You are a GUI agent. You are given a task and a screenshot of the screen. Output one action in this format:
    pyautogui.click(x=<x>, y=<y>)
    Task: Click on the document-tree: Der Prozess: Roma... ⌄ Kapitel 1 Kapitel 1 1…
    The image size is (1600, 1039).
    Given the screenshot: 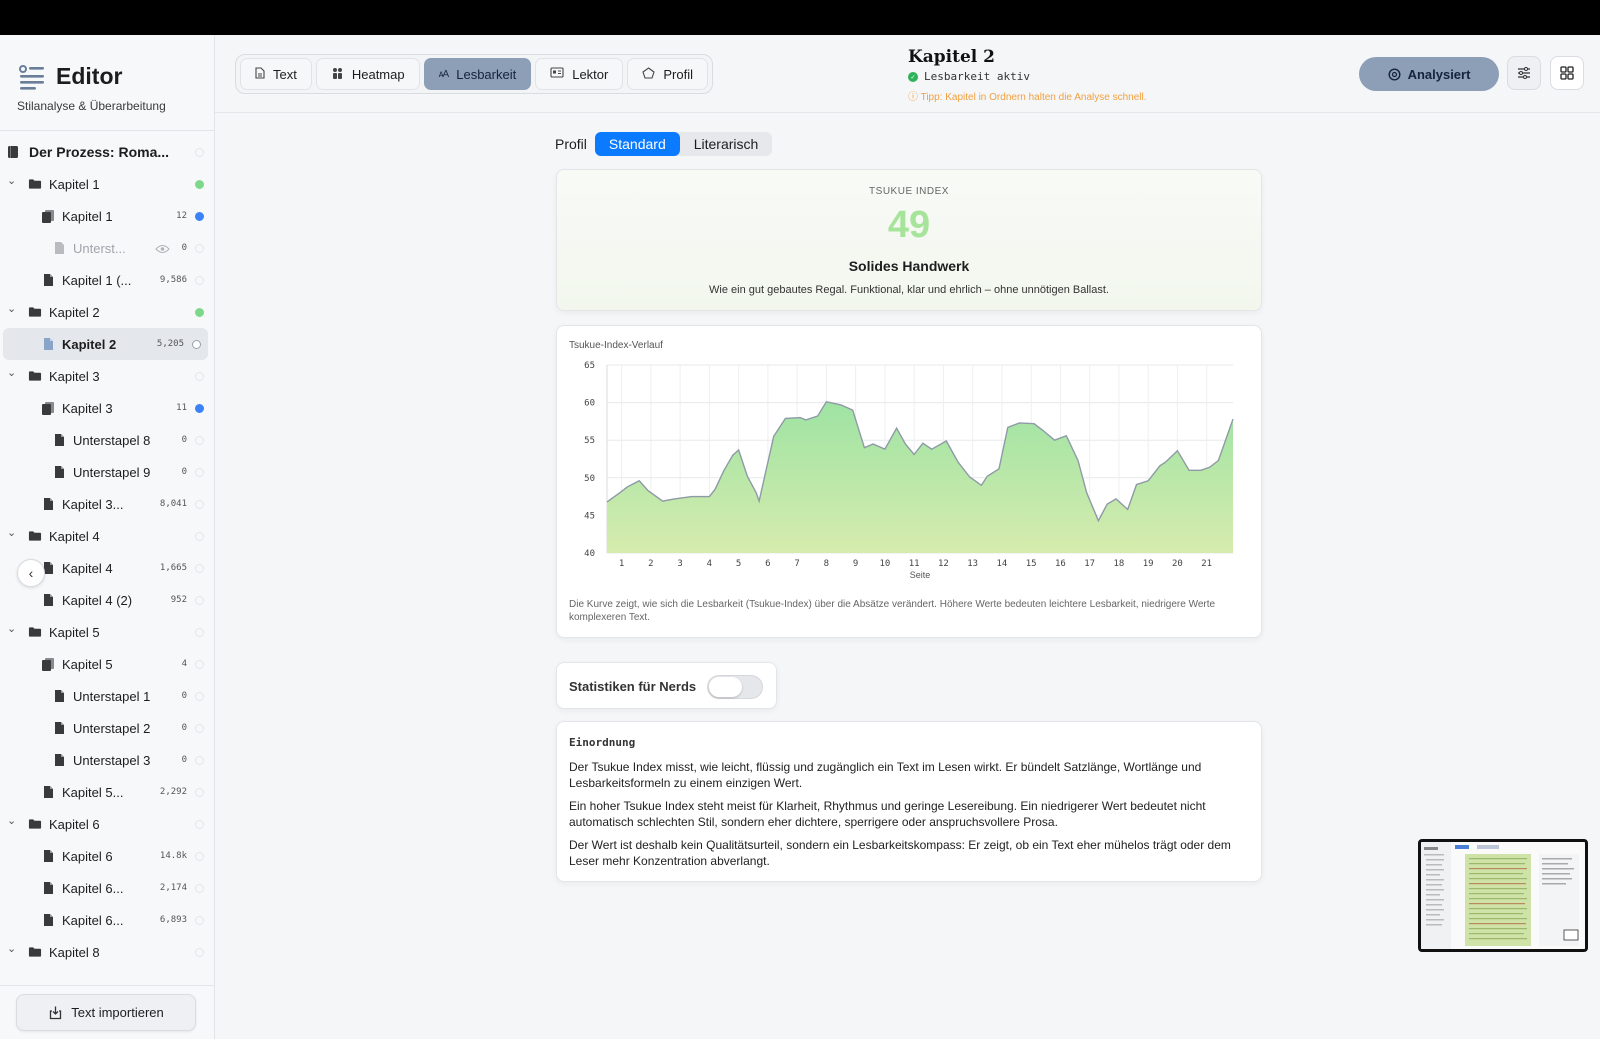 What is the action you would take?
    pyautogui.click(x=107, y=552)
    